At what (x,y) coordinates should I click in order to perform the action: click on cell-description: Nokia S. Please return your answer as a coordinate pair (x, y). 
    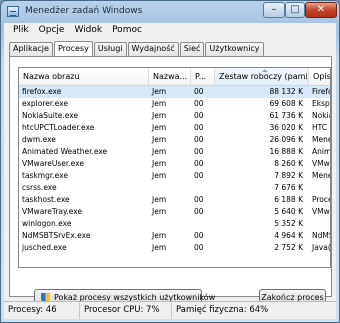
    Looking at the image, I should click on (321, 115).